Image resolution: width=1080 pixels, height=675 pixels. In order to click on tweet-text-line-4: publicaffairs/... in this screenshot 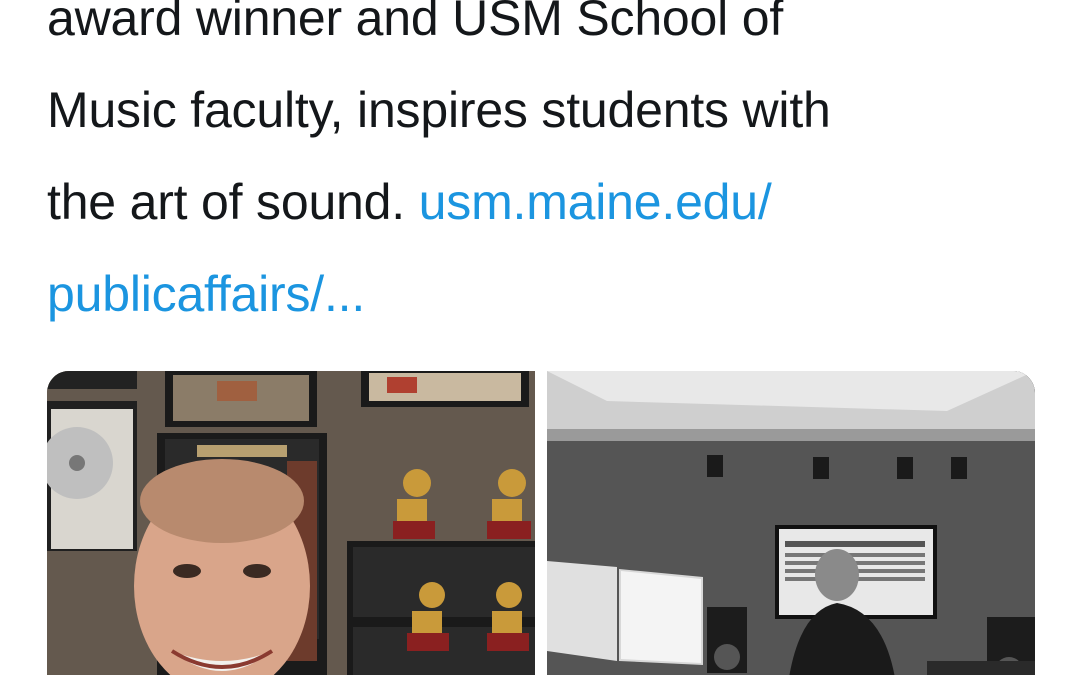, I will do `click(547, 294)`.